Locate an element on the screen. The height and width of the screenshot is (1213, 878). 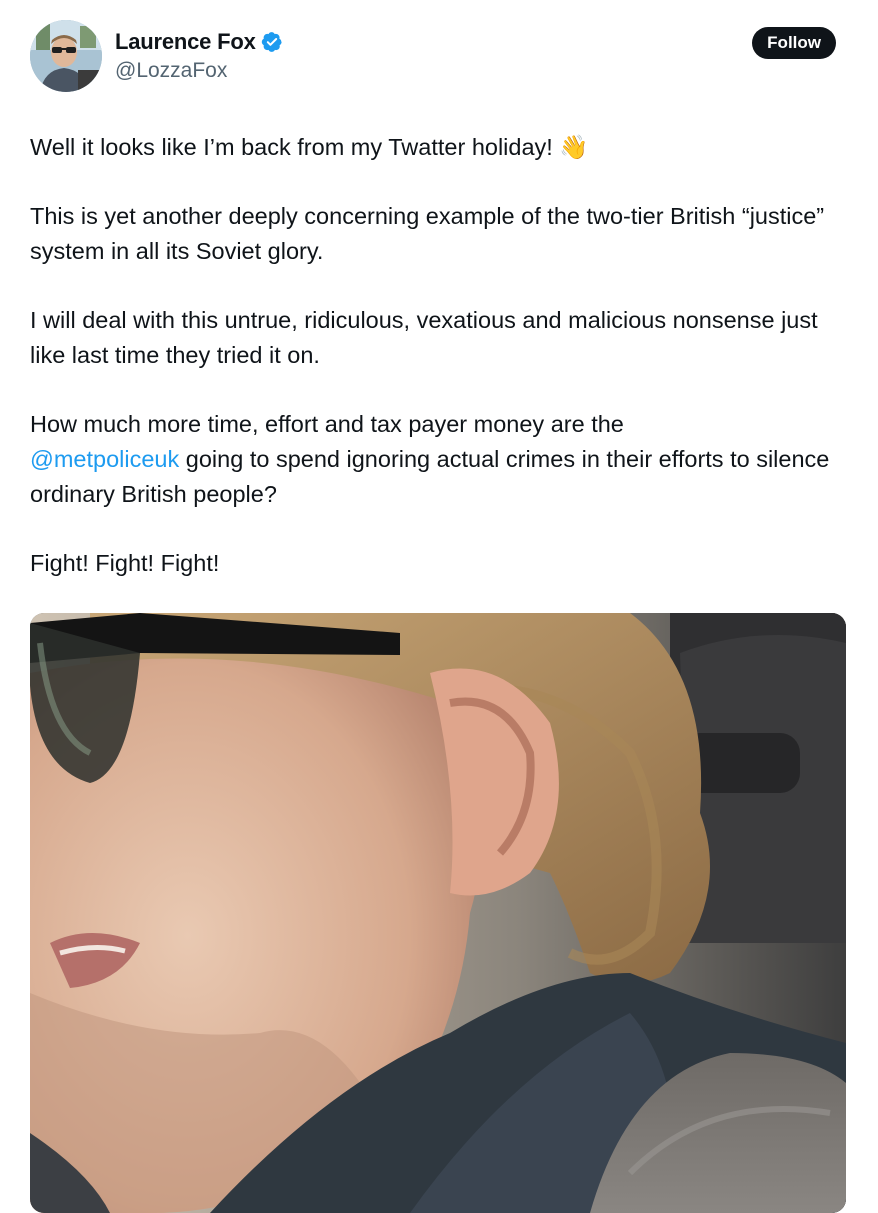
tweet-paragraph: Fight! Fight! Fight! is located at coordinates (125, 563).